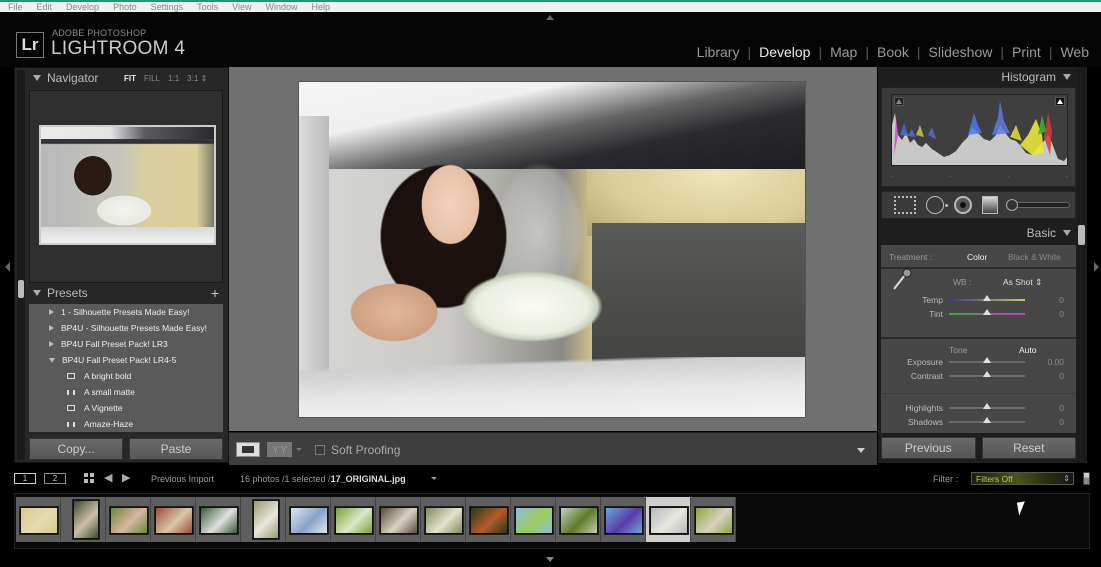 Image resolution: width=1101 pixels, height=567 pixels. Describe the element at coordinates (1022, 478) in the screenshot. I see `filter-select: Filters Off ⇕` at that location.